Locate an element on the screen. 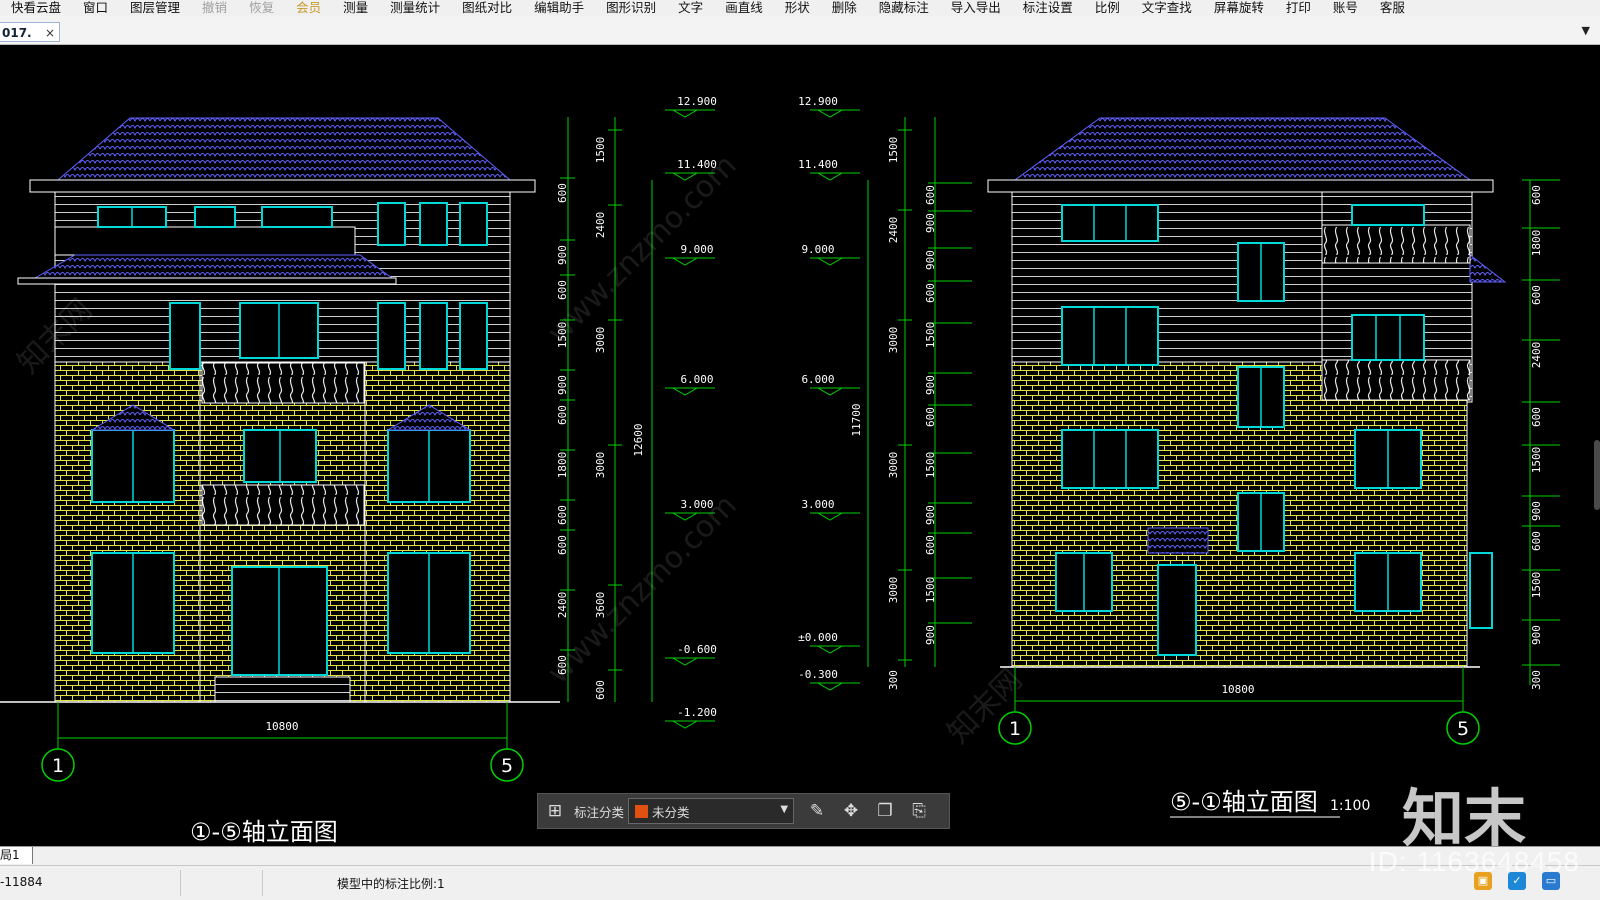 The image size is (1600, 900). elevation-title: ⑤-①轴立面图 is located at coordinates (1244, 802).